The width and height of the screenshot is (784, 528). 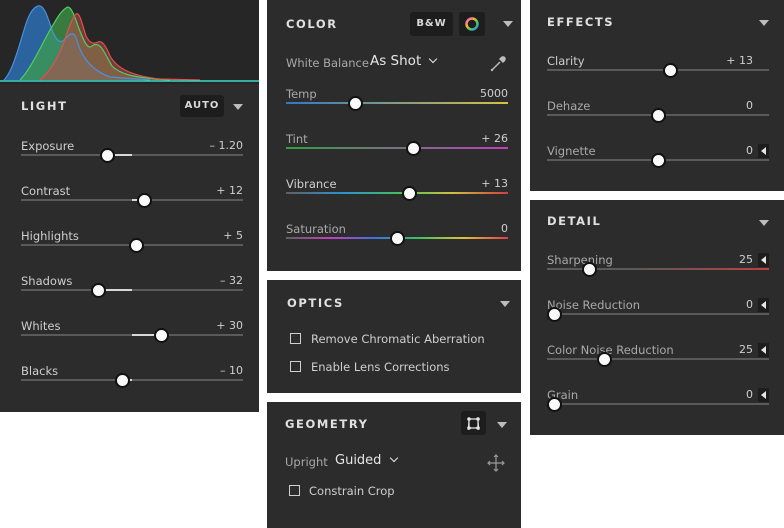 What do you see at coordinates (238, 107) in the screenshot?
I see `light-collapse-caret-icon` at bounding box center [238, 107].